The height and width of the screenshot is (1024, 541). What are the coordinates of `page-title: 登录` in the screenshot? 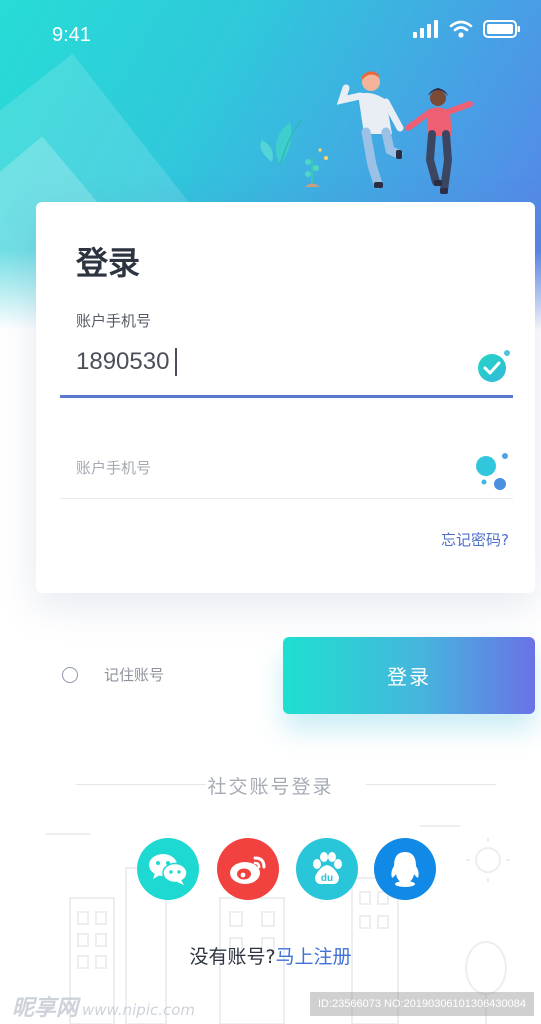 It's located at (108, 263).